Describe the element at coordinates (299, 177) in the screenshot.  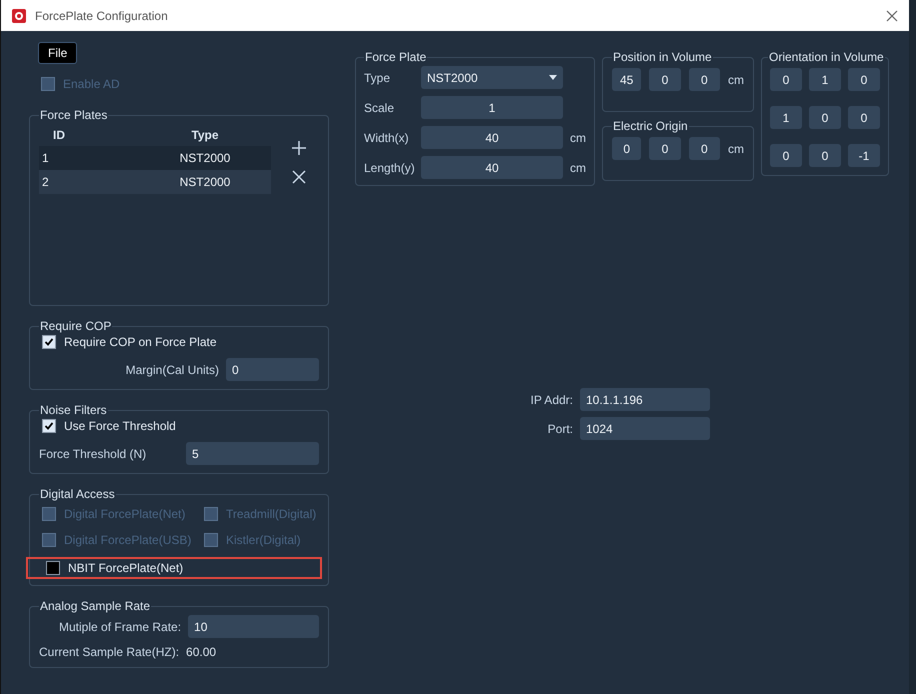
I see `remove-icon` at that location.